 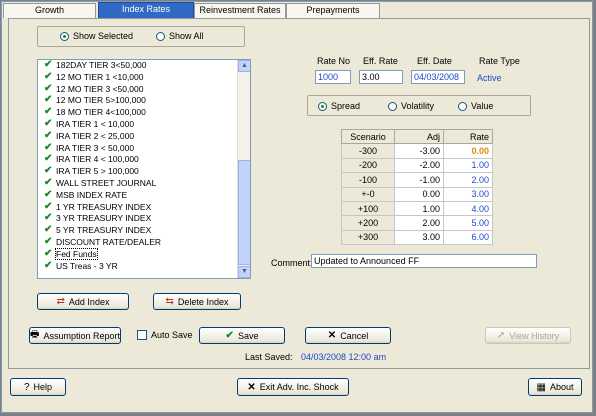 I want to click on tab-growth: Growth, so click(x=49, y=10).